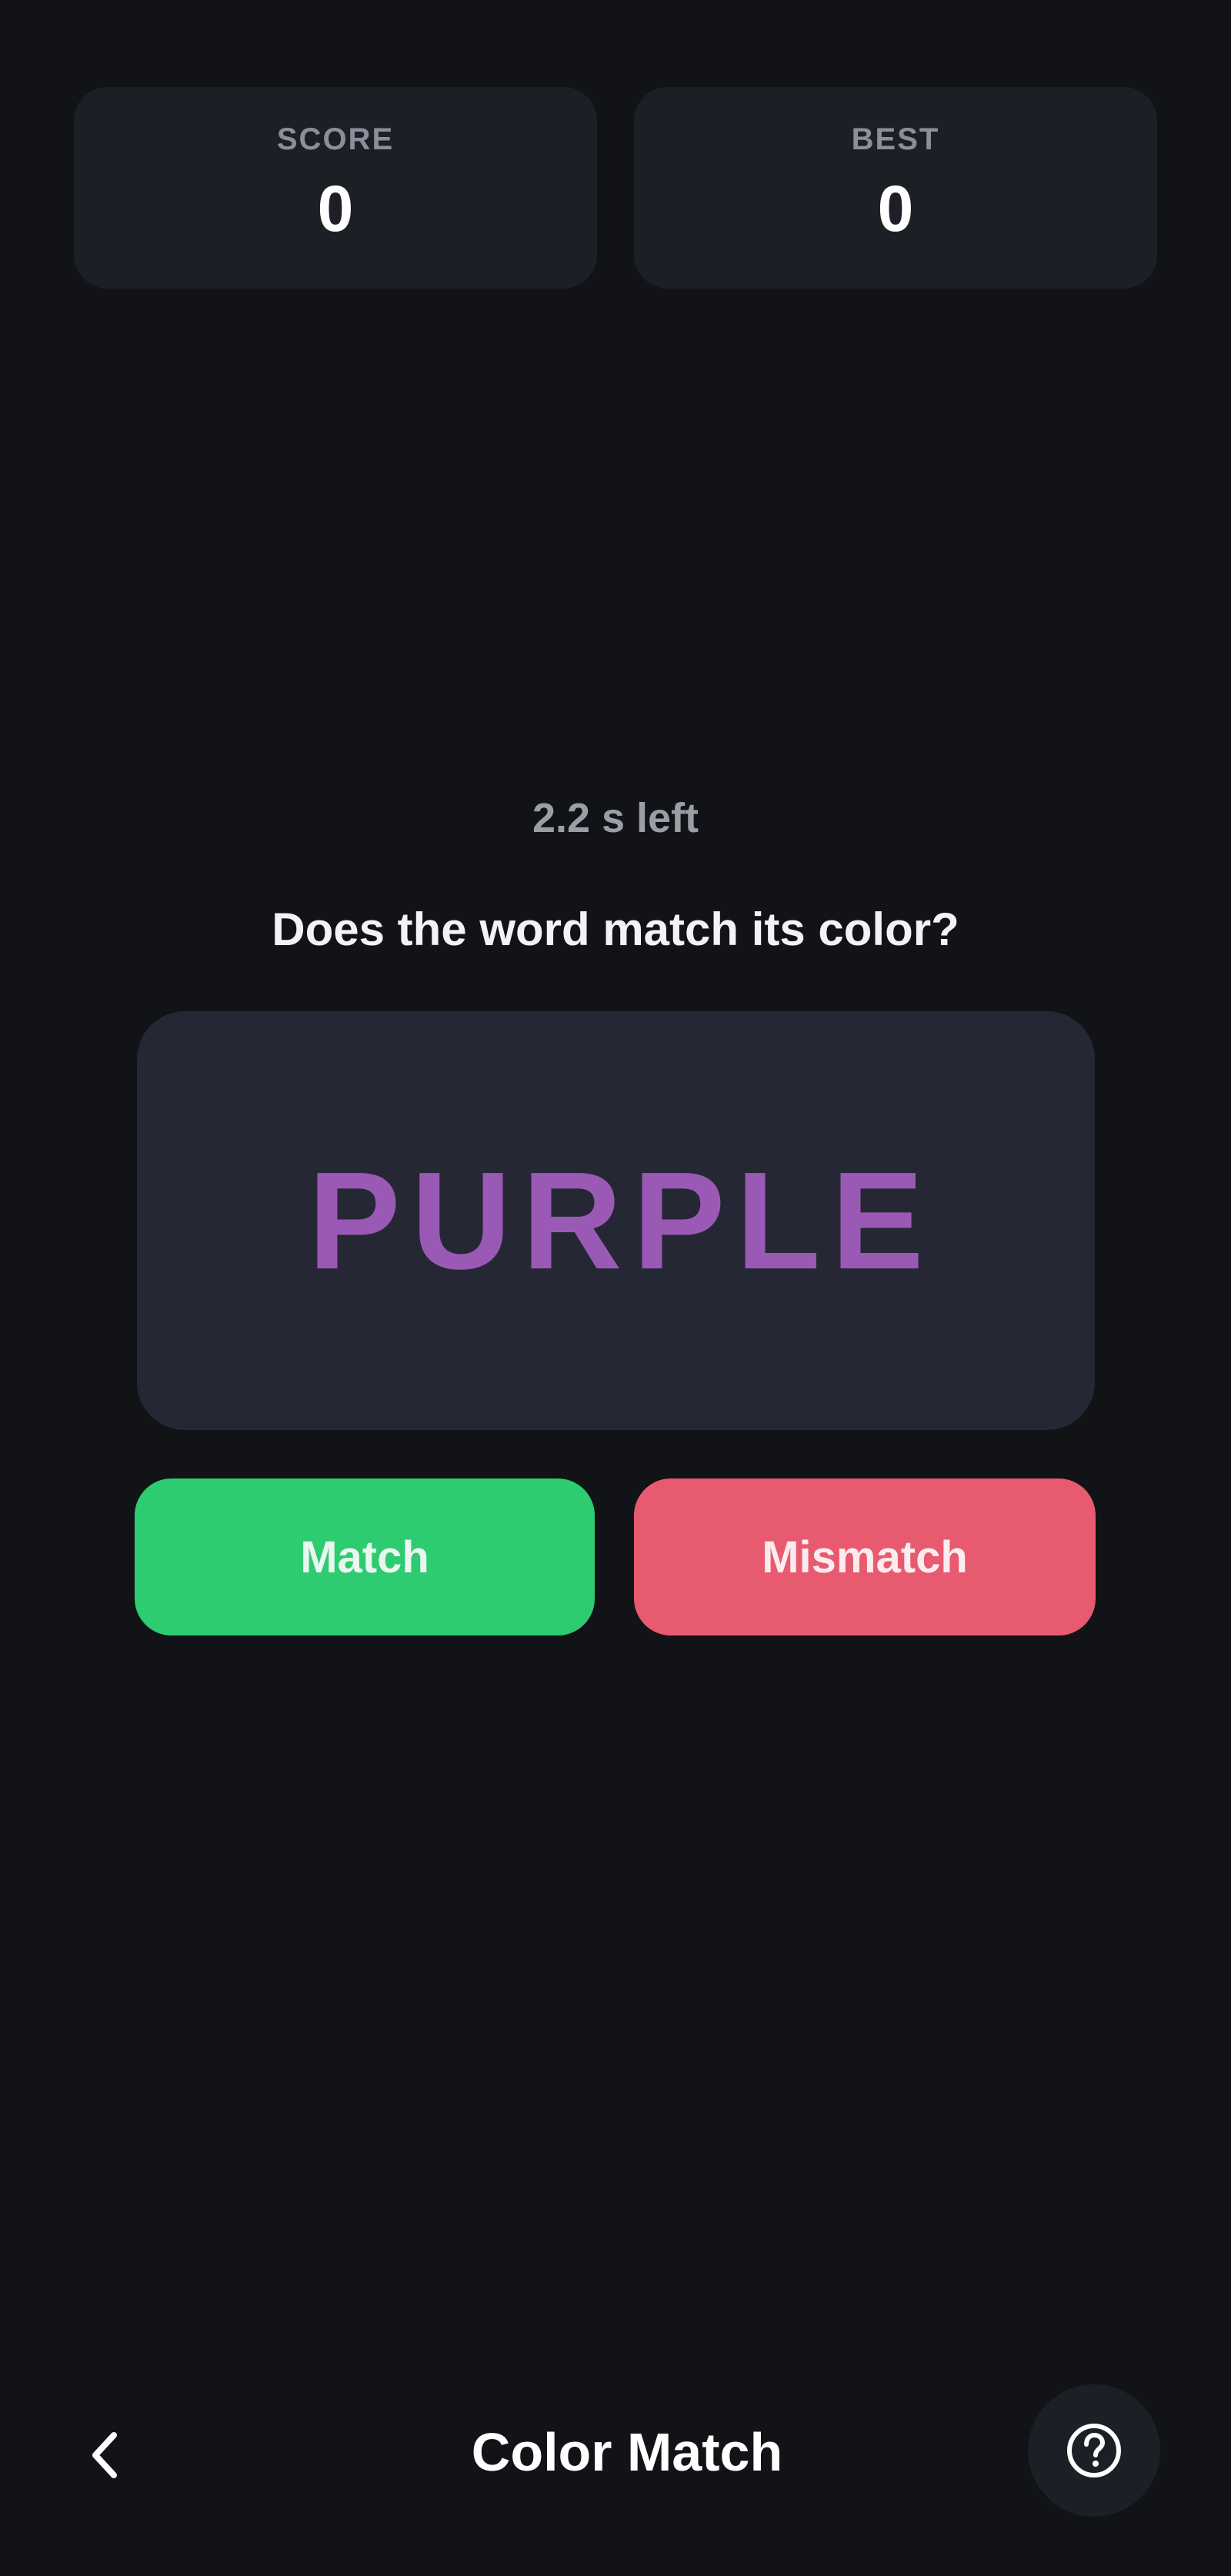 The image size is (1231, 2576). Describe the element at coordinates (865, 1556) in the screenshot. I see `mismatch-button: Mismatch` at that location.